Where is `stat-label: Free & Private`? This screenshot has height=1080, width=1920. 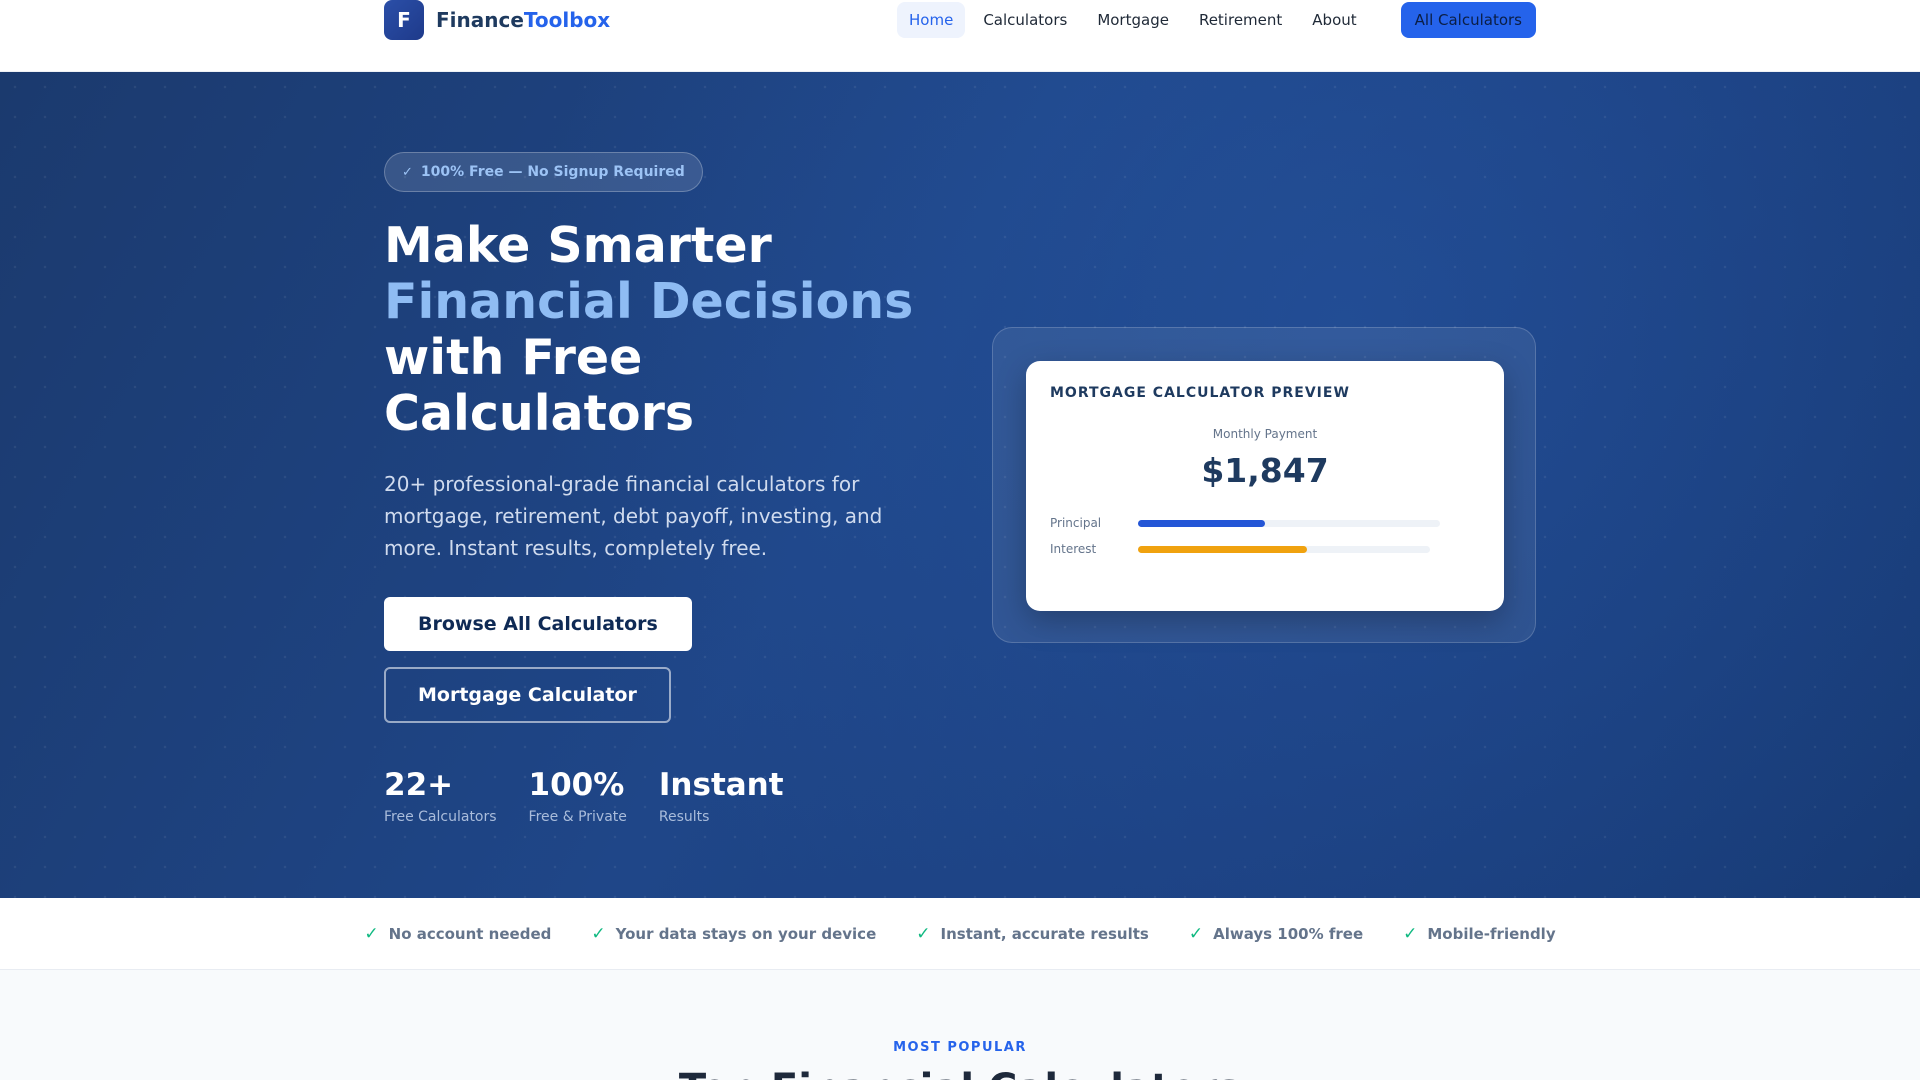
stat-label: Free & Private is located at coordinates (577, 817).